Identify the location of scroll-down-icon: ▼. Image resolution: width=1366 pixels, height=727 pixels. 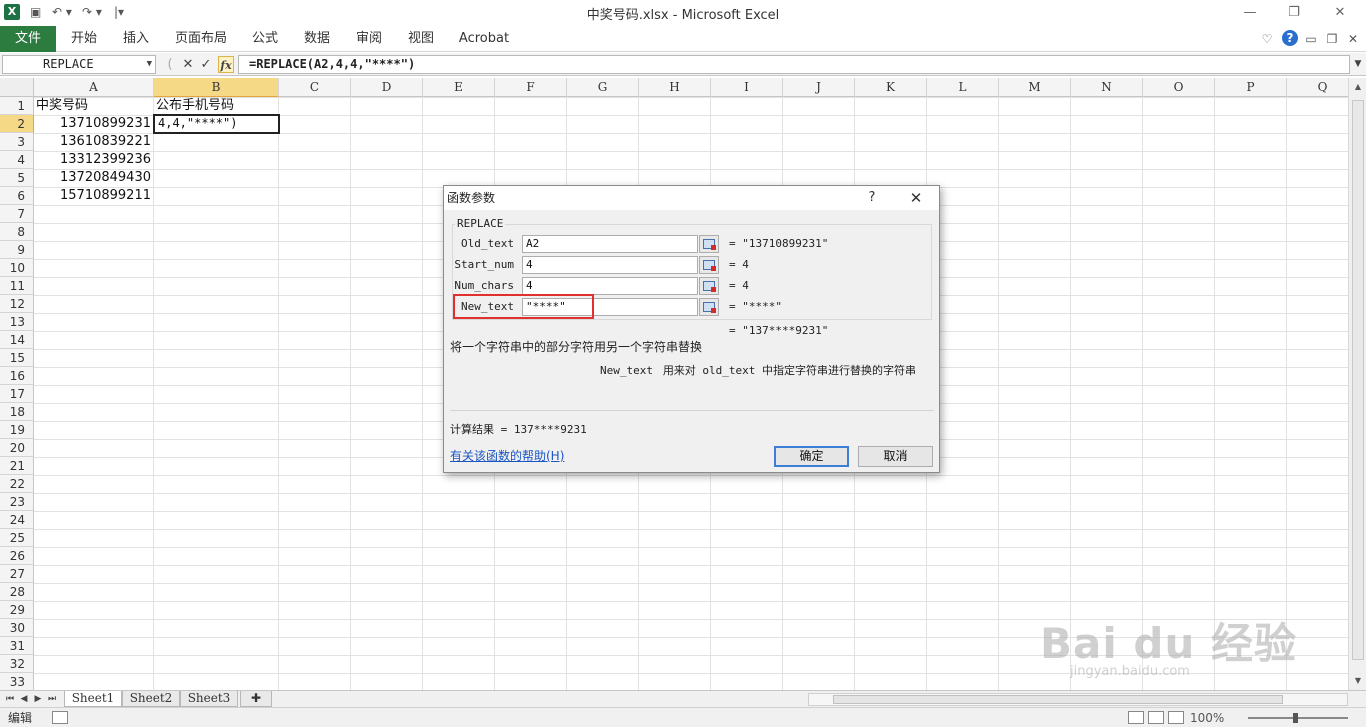
(1357, 680).